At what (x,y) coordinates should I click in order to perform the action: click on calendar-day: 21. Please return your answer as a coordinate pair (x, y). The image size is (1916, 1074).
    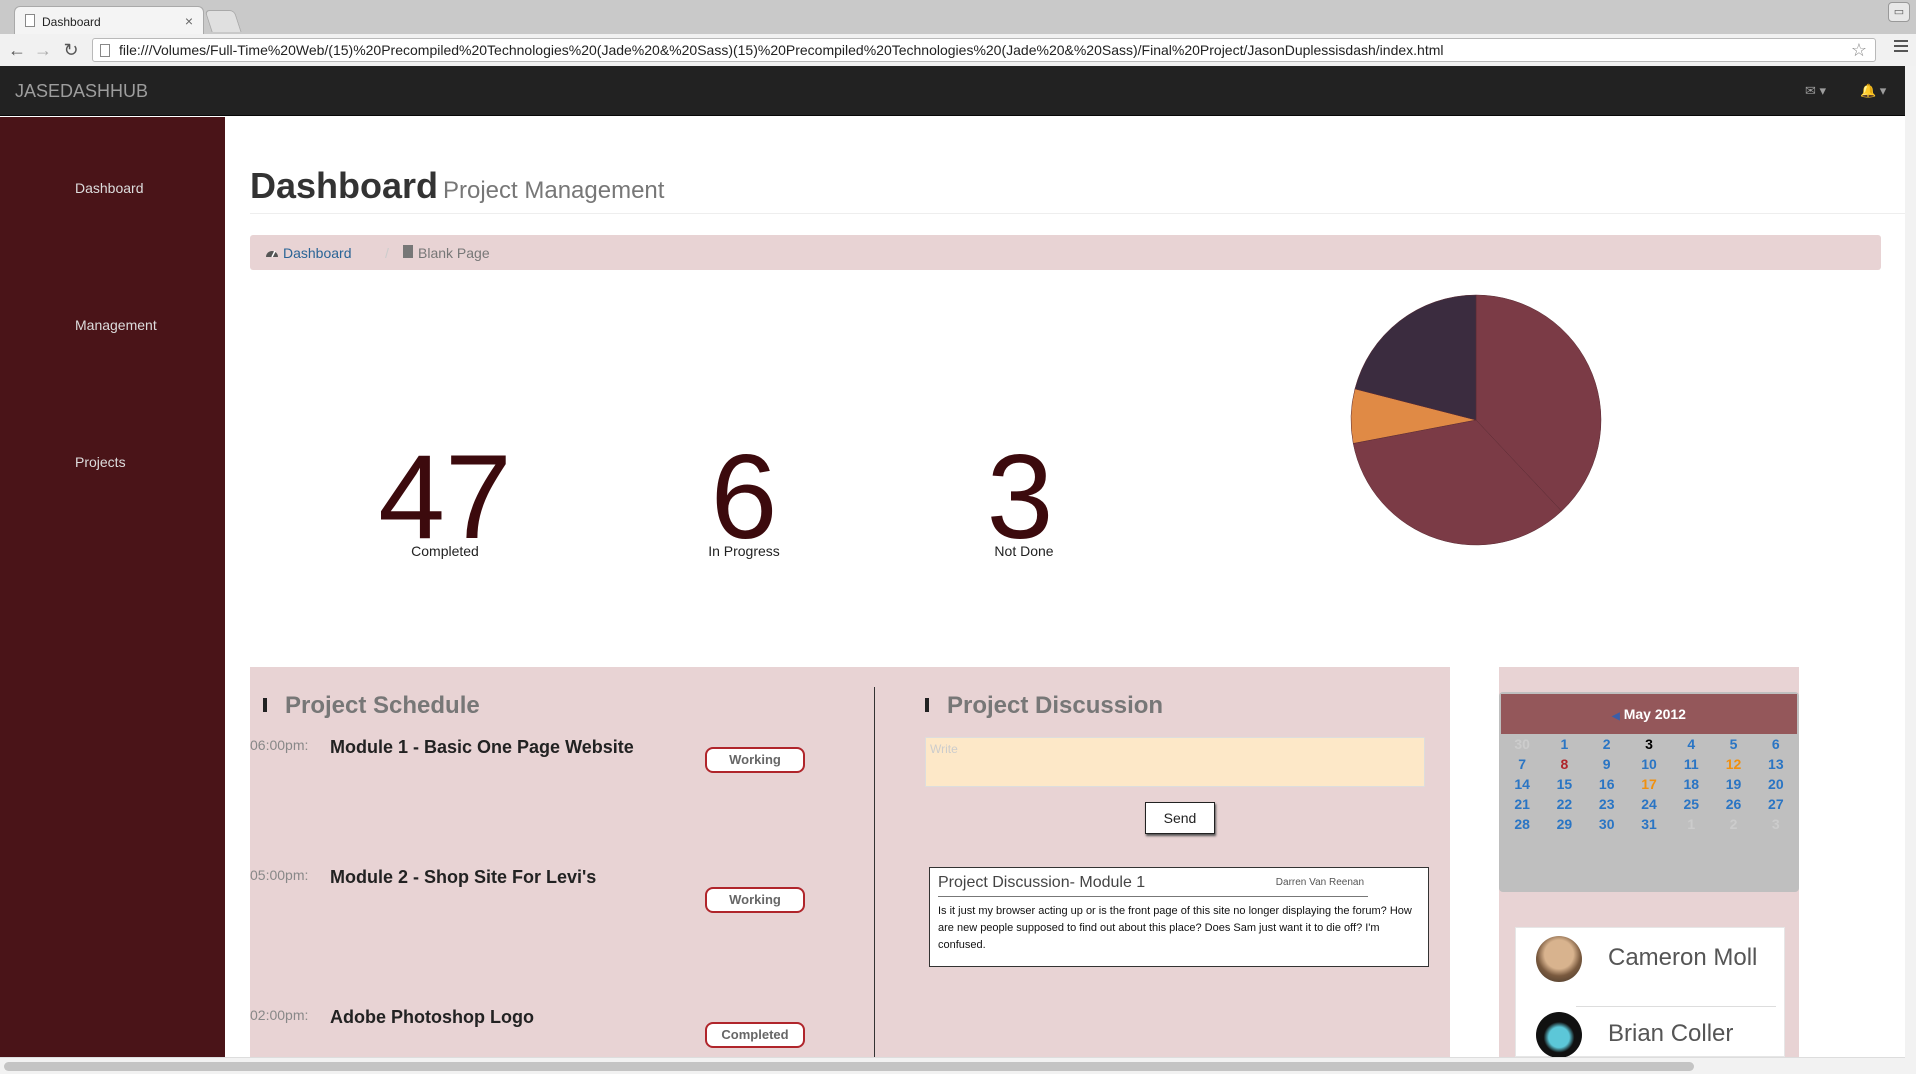
    Looking at the image, I should click on (1522, 804).